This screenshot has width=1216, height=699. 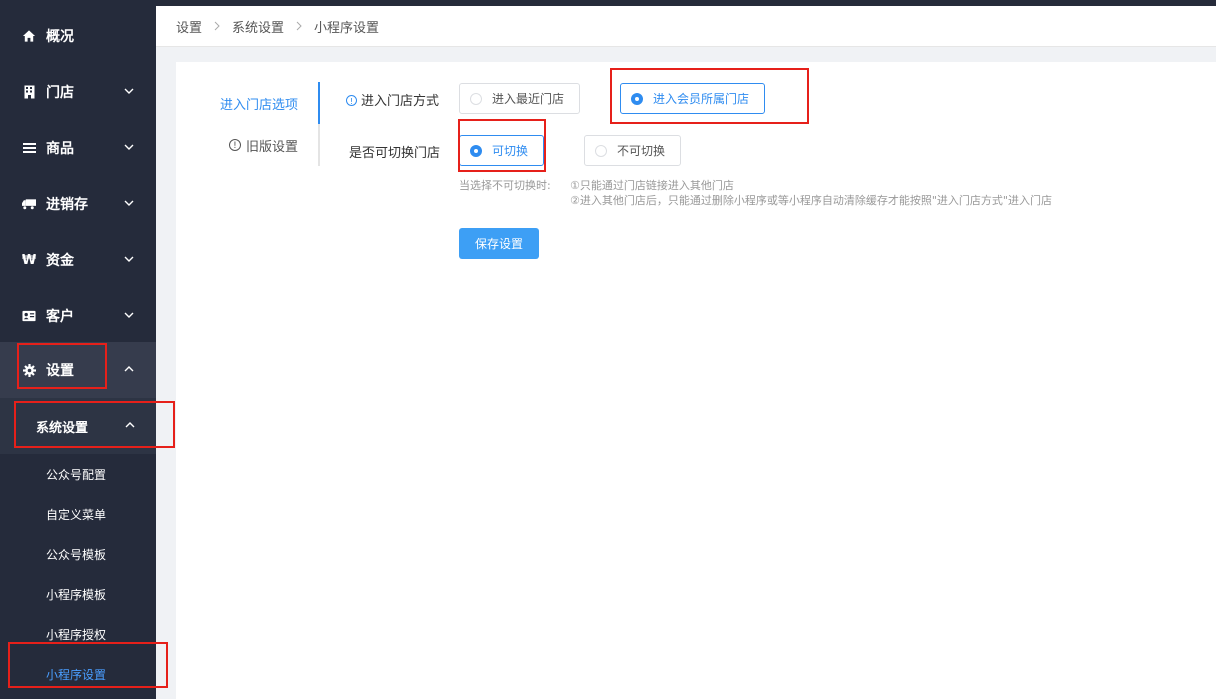 What do you see at coordinates (60, 371) in the screenshot?
I see `sidebar-item-label: 设置` at bounding box center [60, 371].